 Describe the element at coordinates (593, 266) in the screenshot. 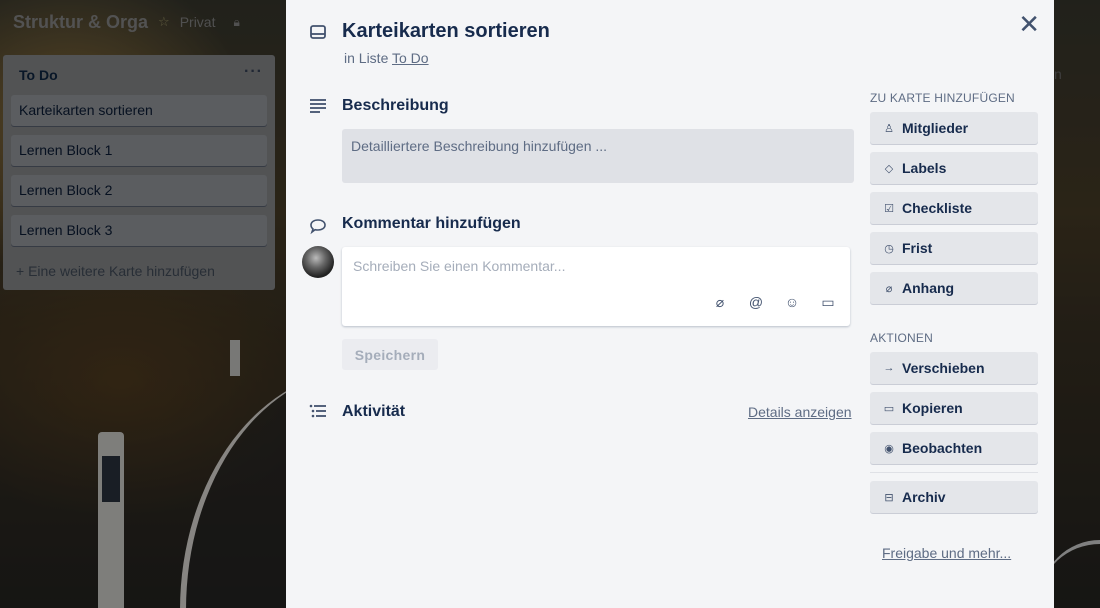

I see `comment-input` at that location.